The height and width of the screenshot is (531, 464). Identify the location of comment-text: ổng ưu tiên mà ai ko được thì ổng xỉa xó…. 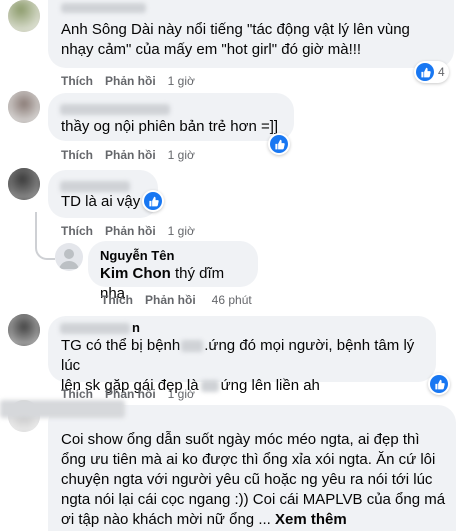
(248, 459).